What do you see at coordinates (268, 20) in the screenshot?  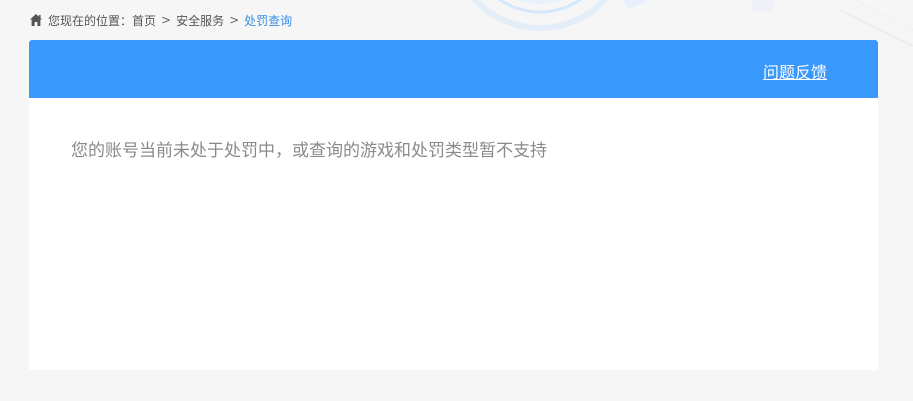 I see `breadcrumb-item-penalty-query: 处罚查询` at bounding box center [268, 20].